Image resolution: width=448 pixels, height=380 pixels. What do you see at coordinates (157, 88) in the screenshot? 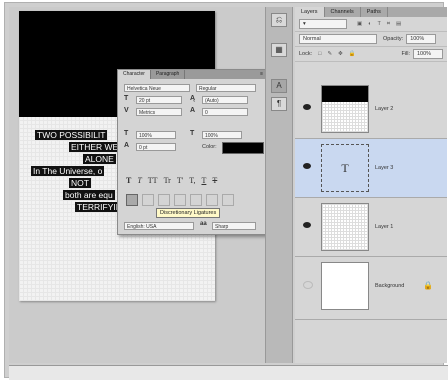
I see `font-family-select: Helvetica Neue` at bounding box center [157, 88].